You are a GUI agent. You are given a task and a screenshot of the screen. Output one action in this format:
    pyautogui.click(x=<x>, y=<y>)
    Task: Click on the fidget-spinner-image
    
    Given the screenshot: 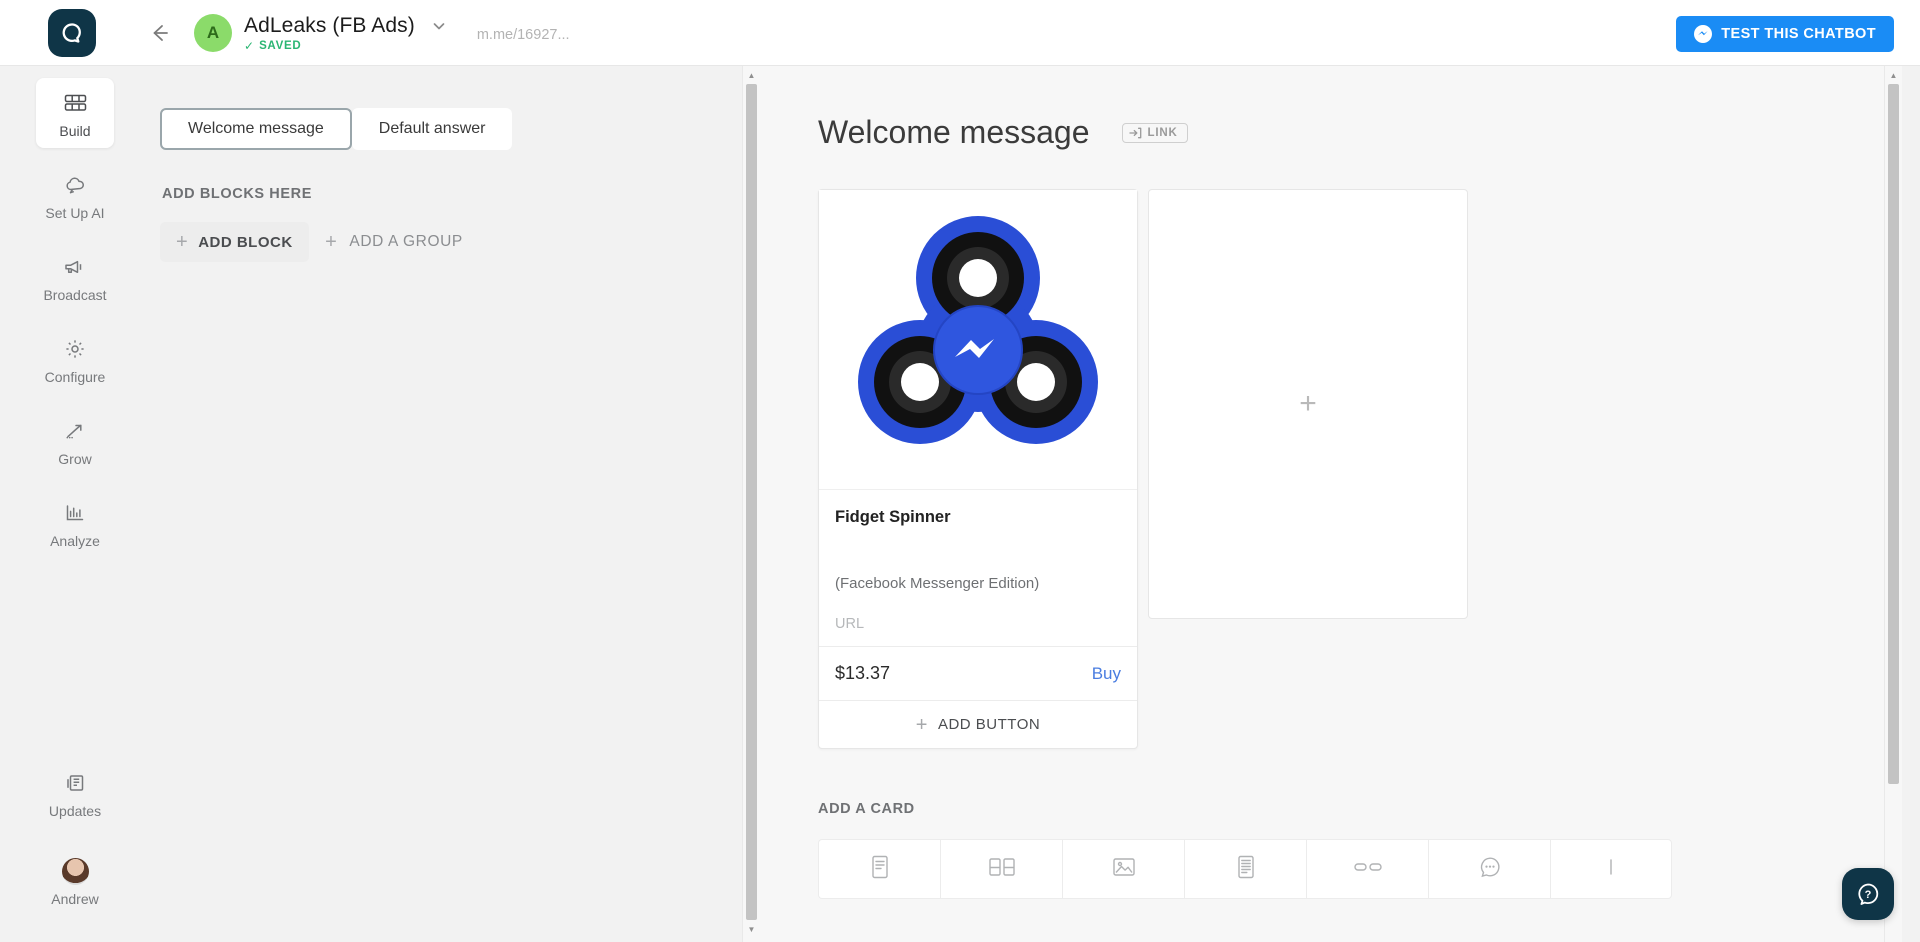 What is the action you would take?
    pyautogui.click(x=978, y=340)
    